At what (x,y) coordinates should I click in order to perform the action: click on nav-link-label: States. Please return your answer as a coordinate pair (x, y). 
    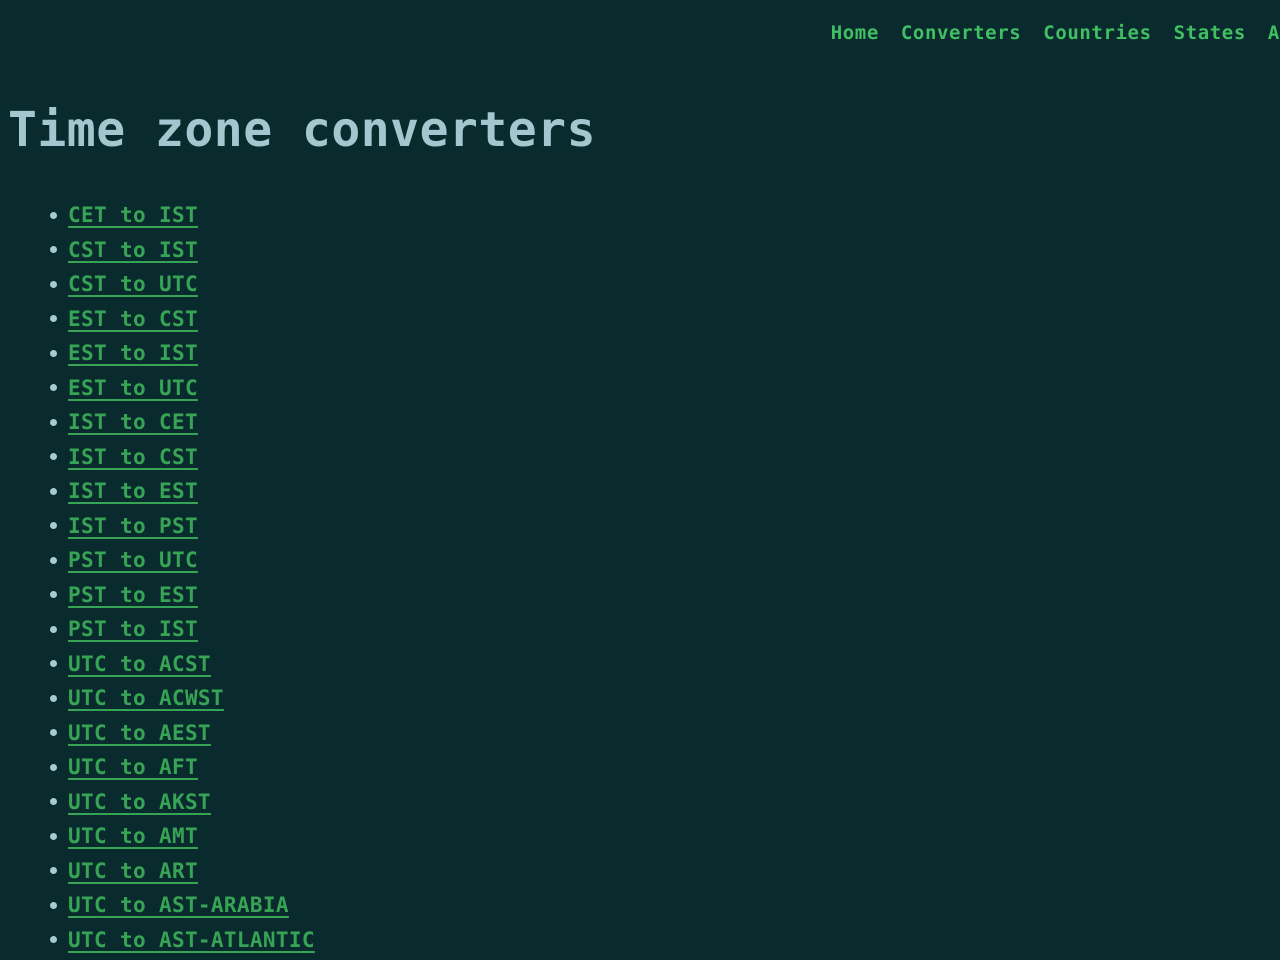
    Looking at the image, I should click on (1210, 33).